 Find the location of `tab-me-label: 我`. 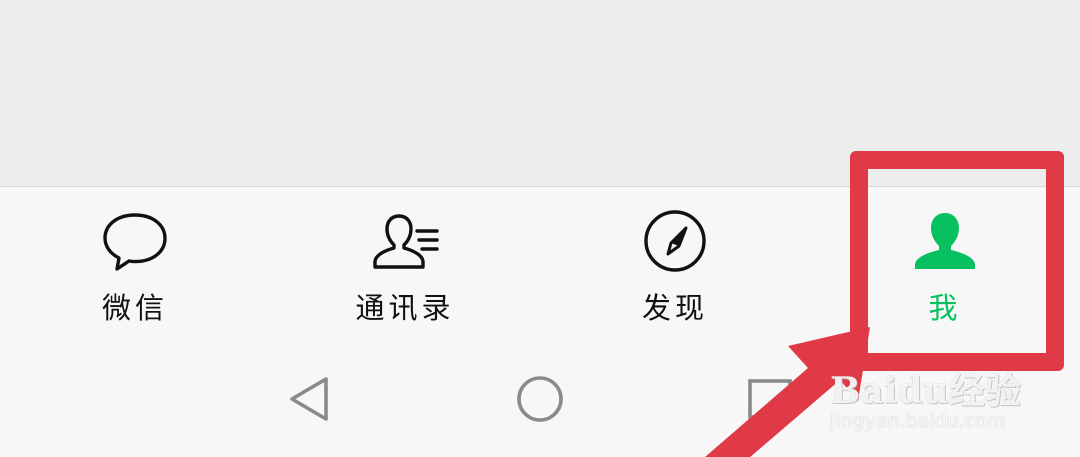

tab-me-label: 我 is located at coordinates (945, 308).